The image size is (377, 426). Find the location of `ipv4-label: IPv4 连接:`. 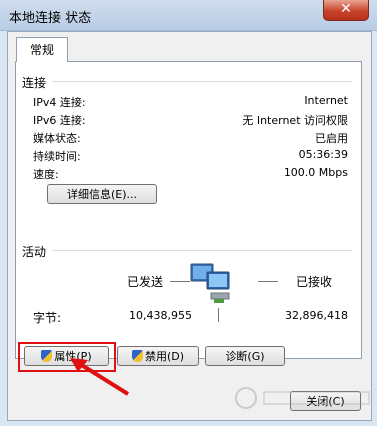

ipv4-label: IPv4 连接: is located at coordinates (59, 102).